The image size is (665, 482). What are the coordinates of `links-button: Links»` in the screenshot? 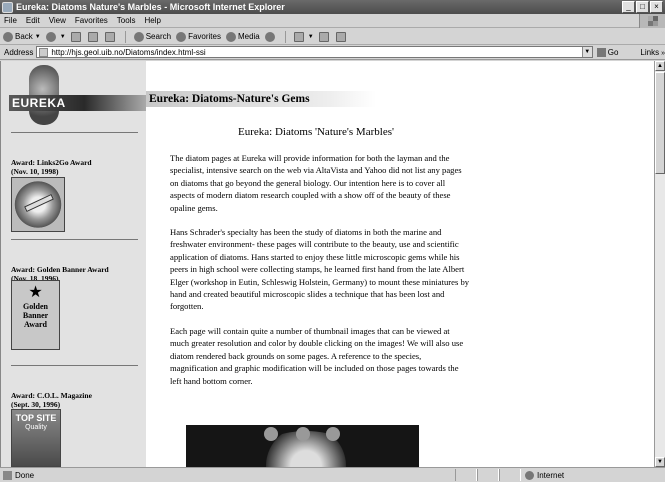 It's located at (652, 52).